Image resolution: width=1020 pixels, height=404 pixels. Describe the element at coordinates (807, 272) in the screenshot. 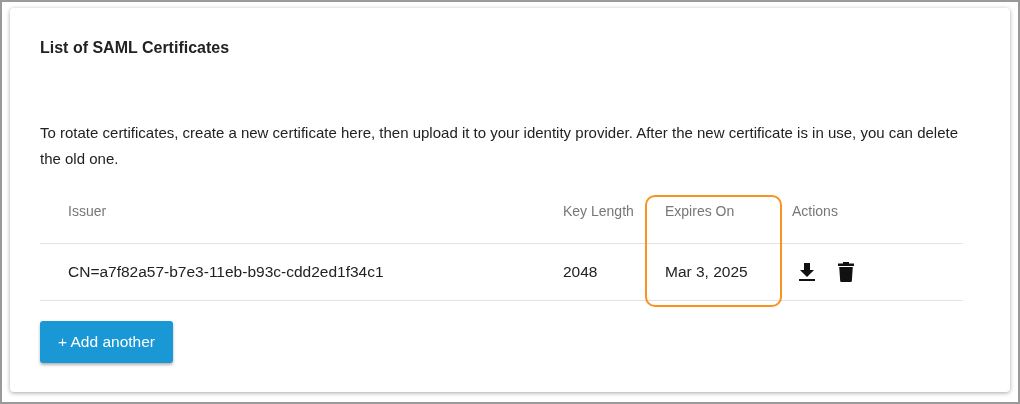

I see `download-icon` at that location.